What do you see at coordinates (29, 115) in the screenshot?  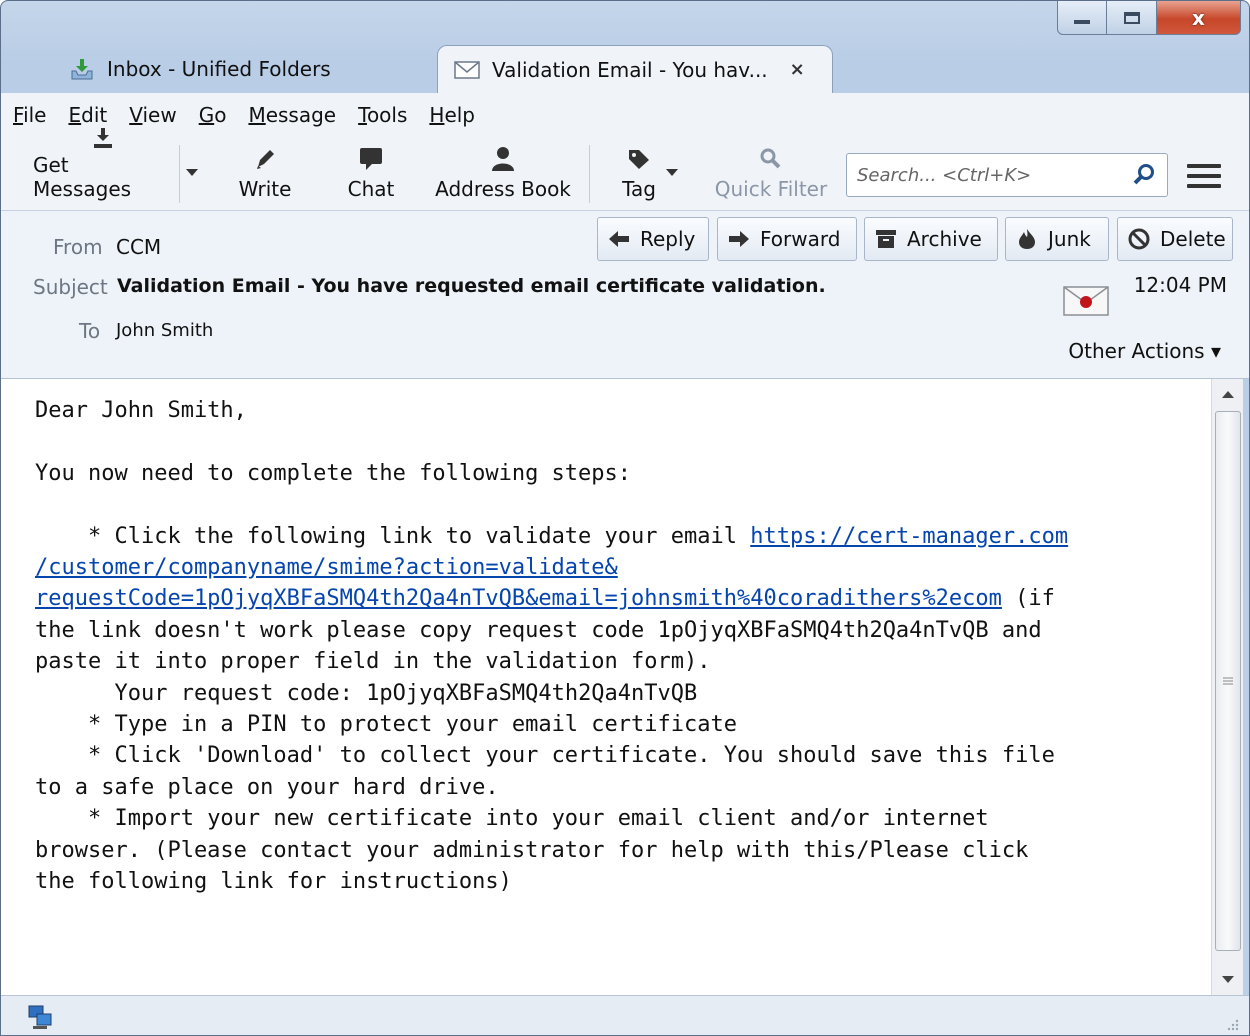 I see `menu-file: File` at bounding box center [29, 115].